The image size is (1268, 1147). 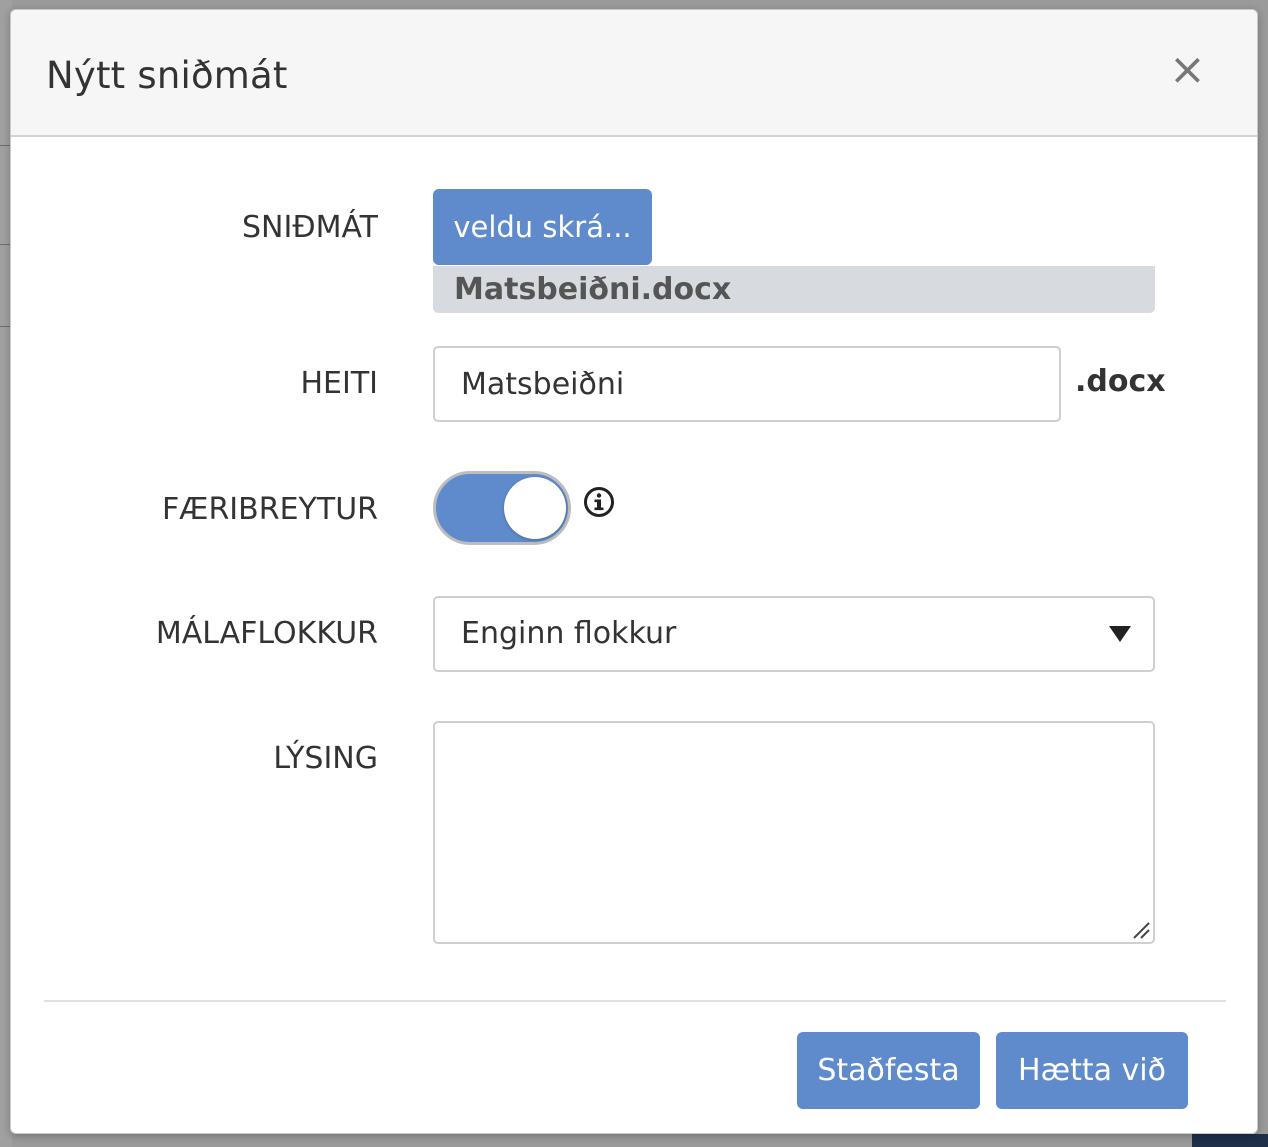 What do you see at coordinates (266, 633) in the screenshot?
I see `category-label: MÁLAFLOKKUR` at bounding box center [266, 633].